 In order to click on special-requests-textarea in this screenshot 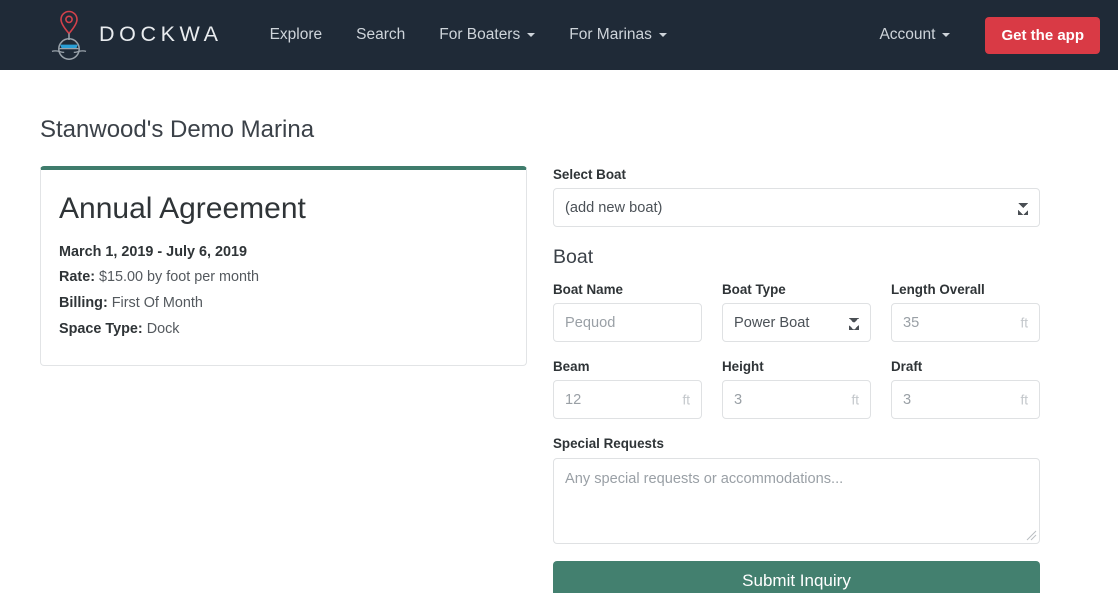, I will do `click(796, 500)`.